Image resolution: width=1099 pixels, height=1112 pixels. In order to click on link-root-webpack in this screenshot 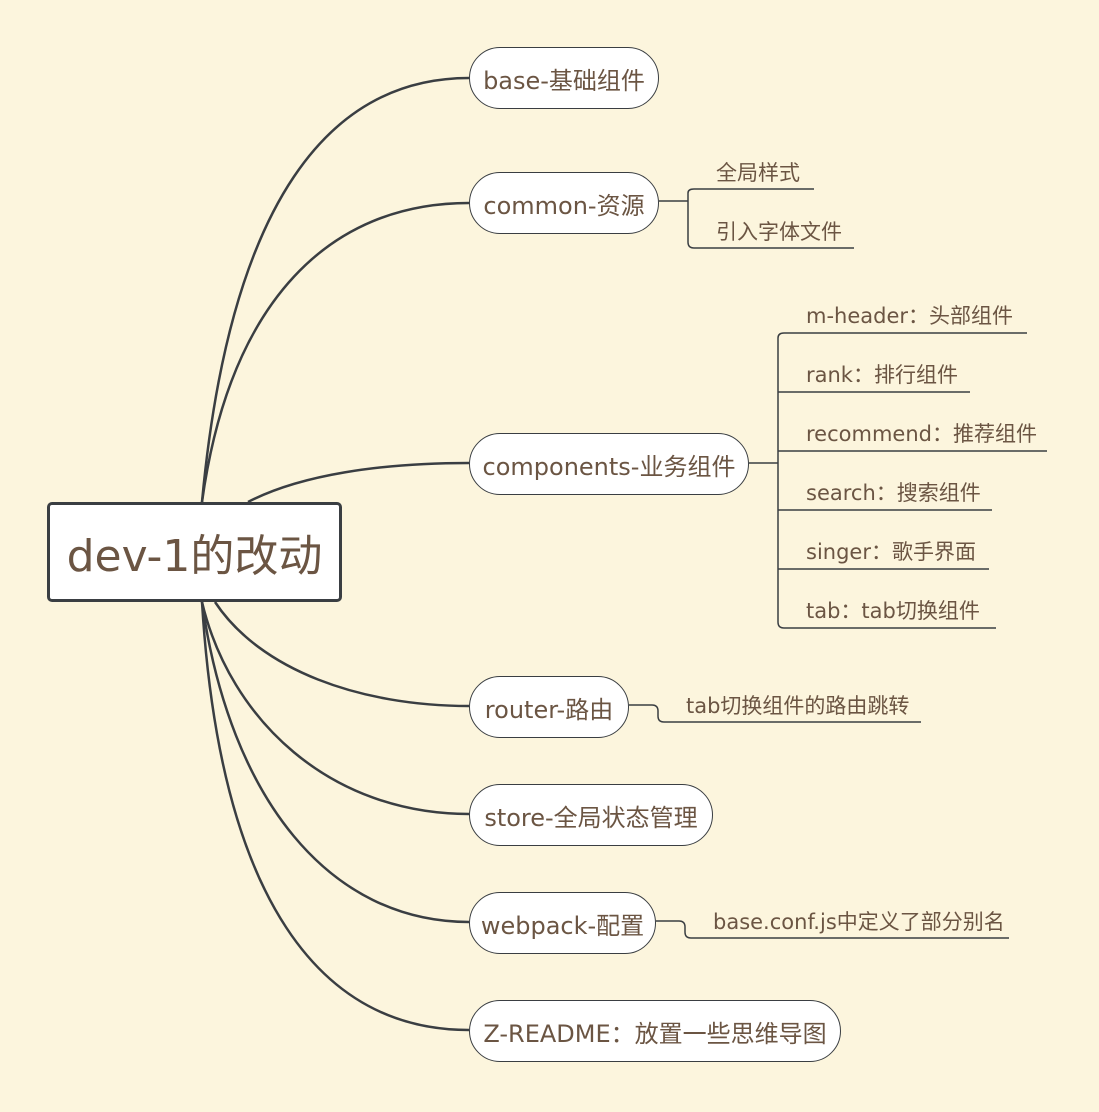, I will do `click(335, 762)`.